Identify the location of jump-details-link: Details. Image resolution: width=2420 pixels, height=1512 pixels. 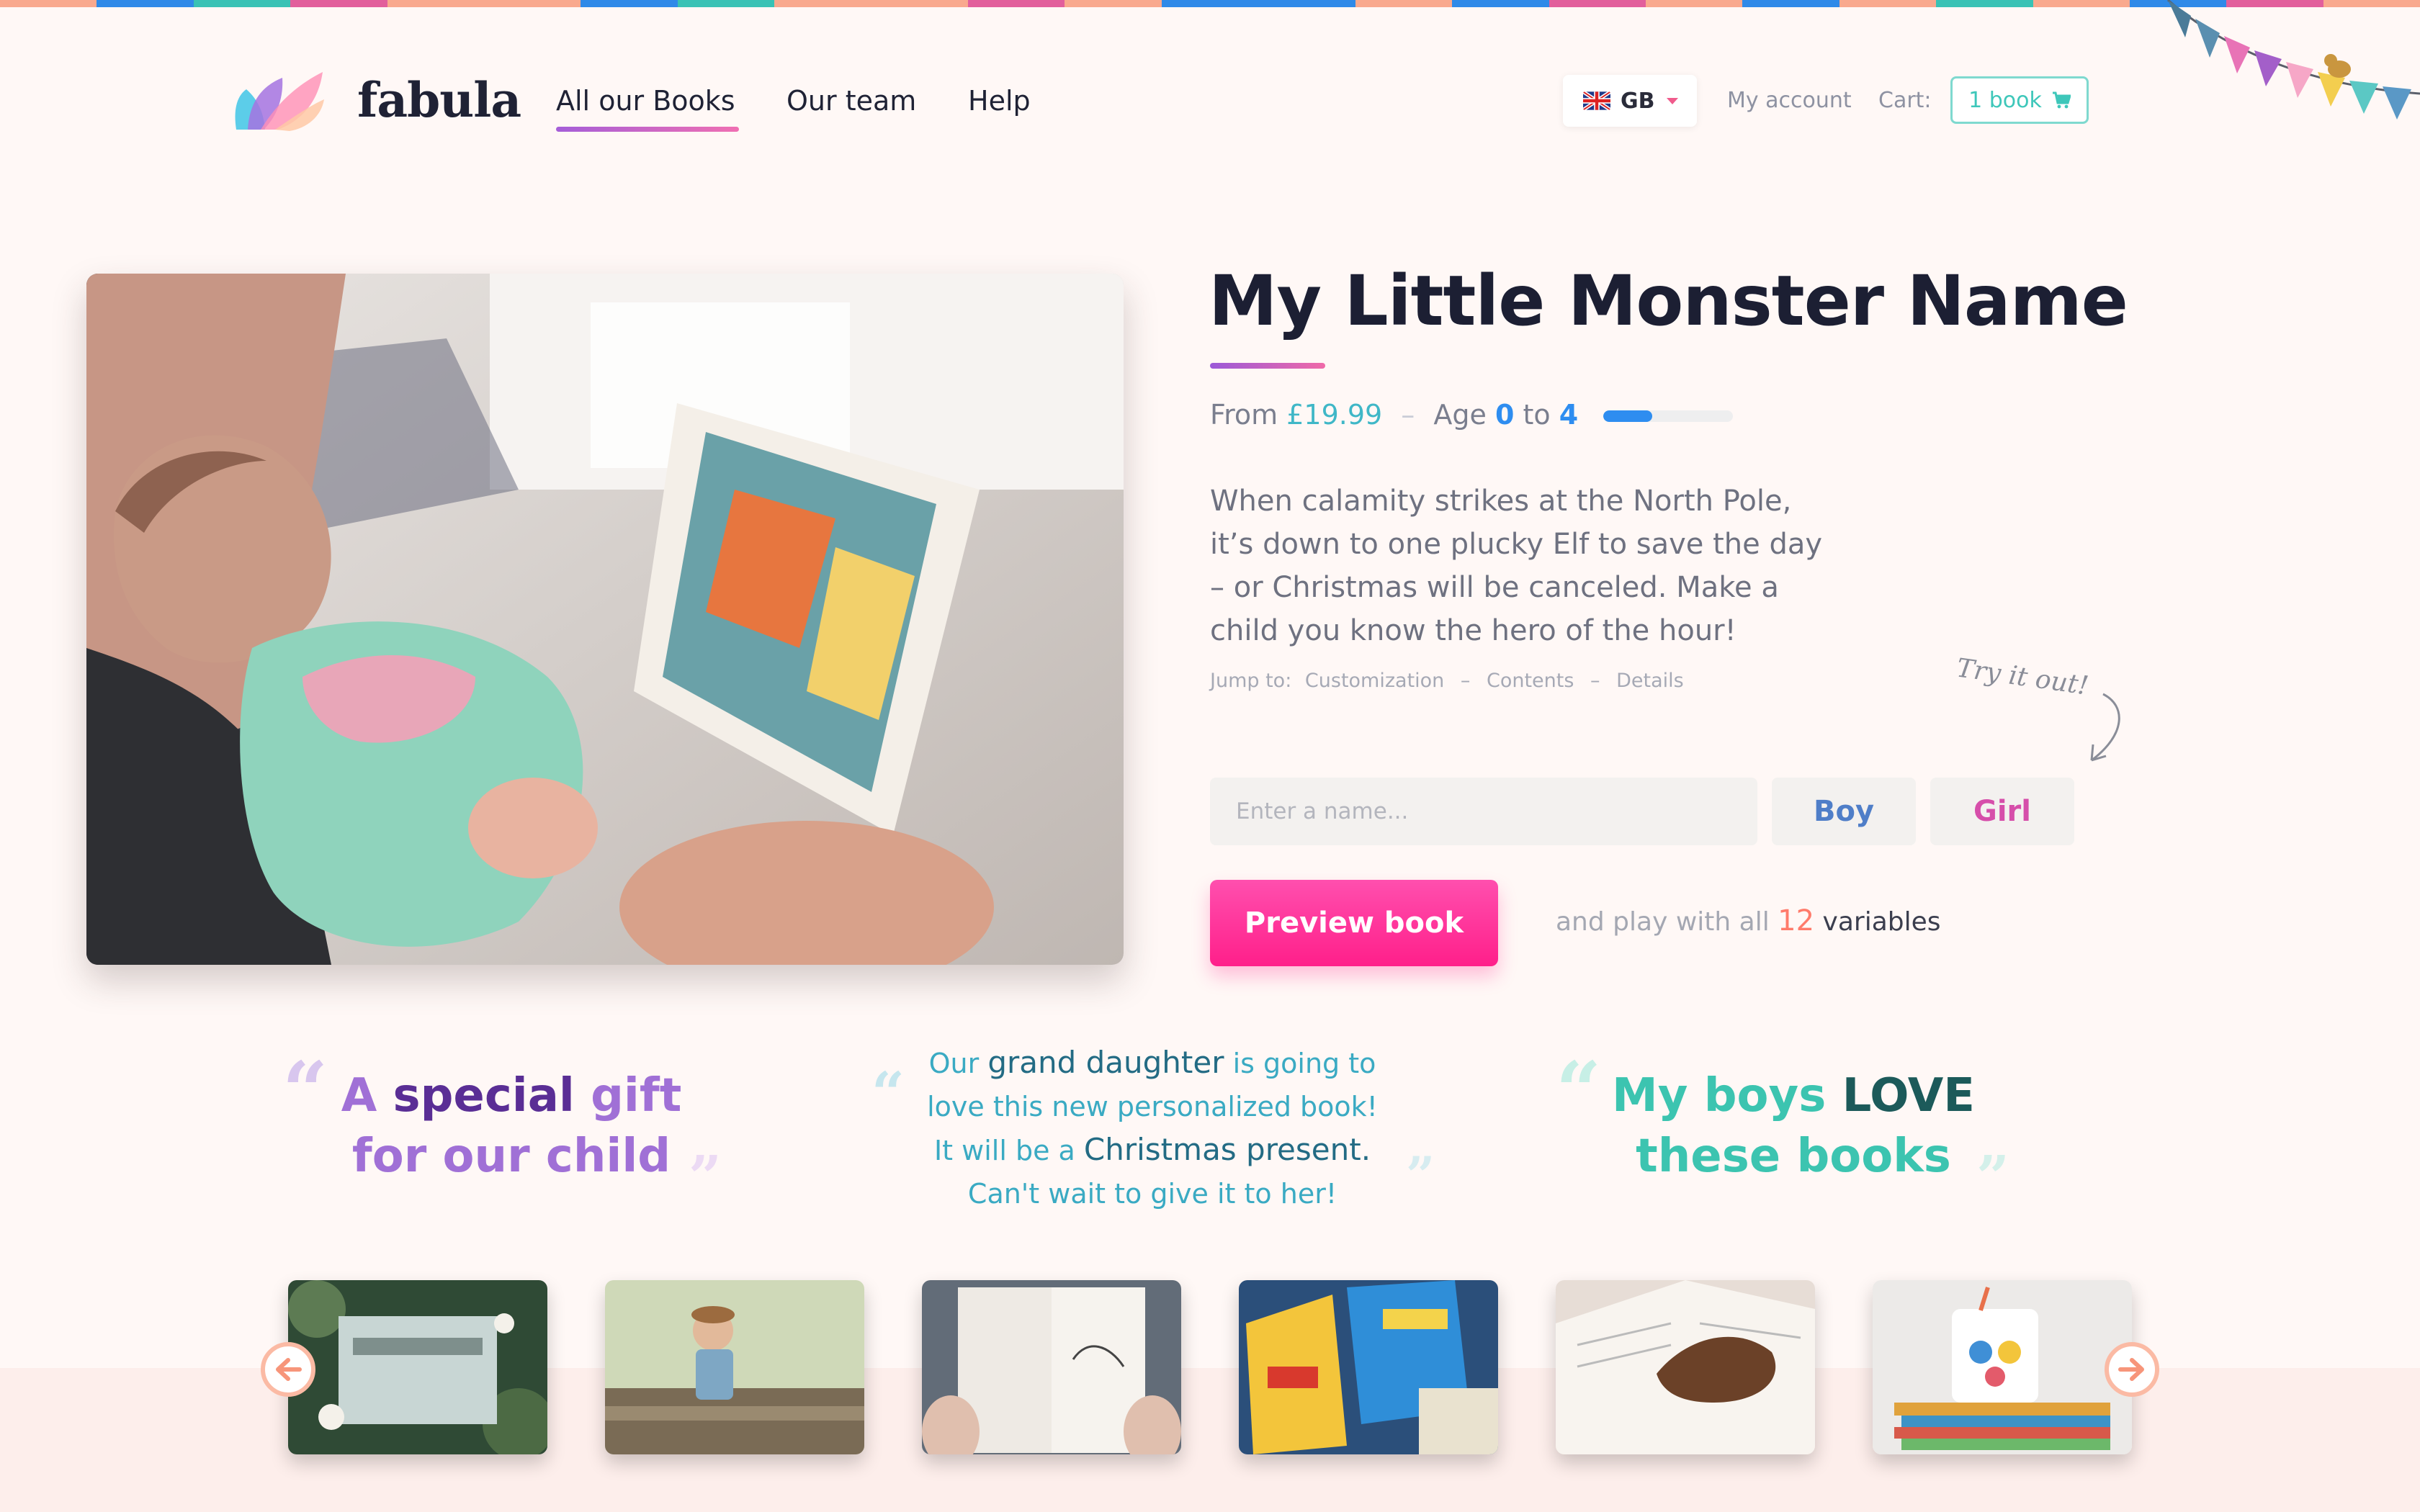
(1650, 681).